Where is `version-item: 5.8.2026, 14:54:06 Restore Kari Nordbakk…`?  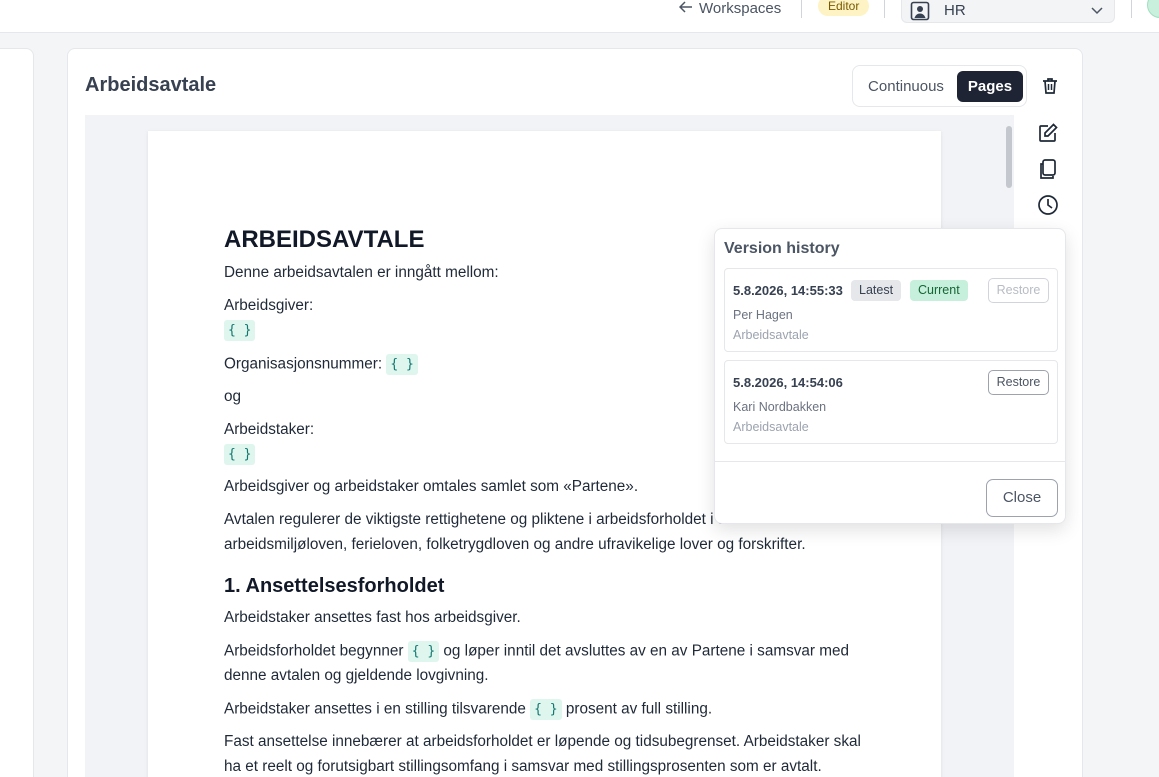 version-item: 5.8.2026, 14:54:06 Restore Kari Nordbakk… is located at coordinates (891, 402).